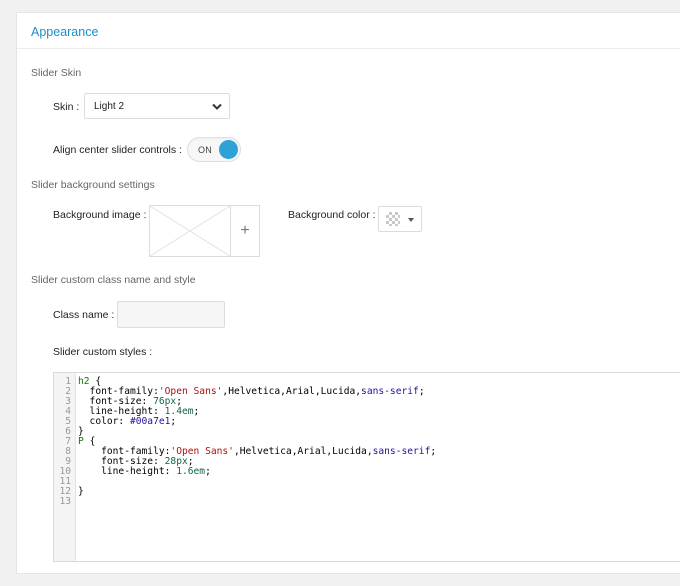 This screenshot has width=680, height=586. Describe the element at coordinates (157, 106) in the screenshot. I see `skin-select: Light 2` at that location.